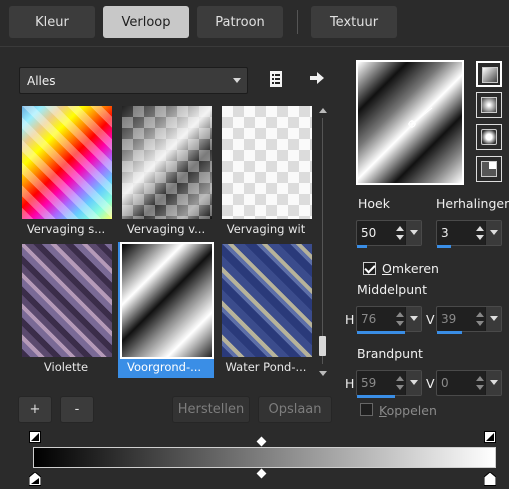 The width and height of the screenshot is (509, 489). What do you see at coordinates (254, 46) in the screenshot?
I see `tab-divider` at bounding box center [254, 46].